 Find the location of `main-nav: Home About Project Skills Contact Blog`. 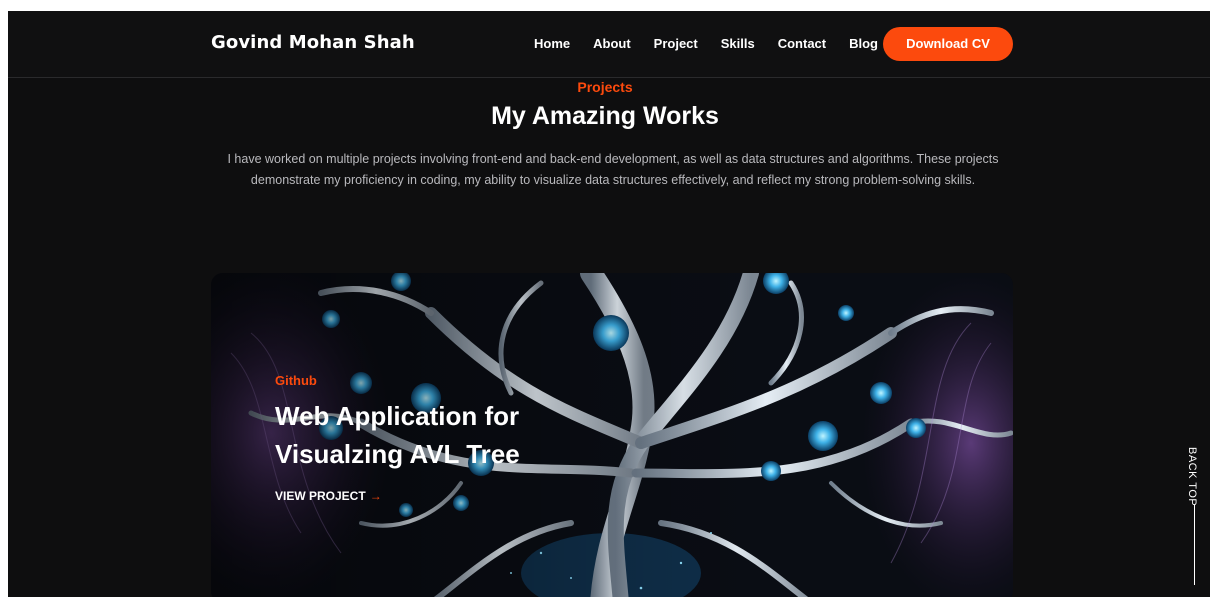

main-nav: Home About Project Skills Contact Blog is located at coordinates (717, 43).